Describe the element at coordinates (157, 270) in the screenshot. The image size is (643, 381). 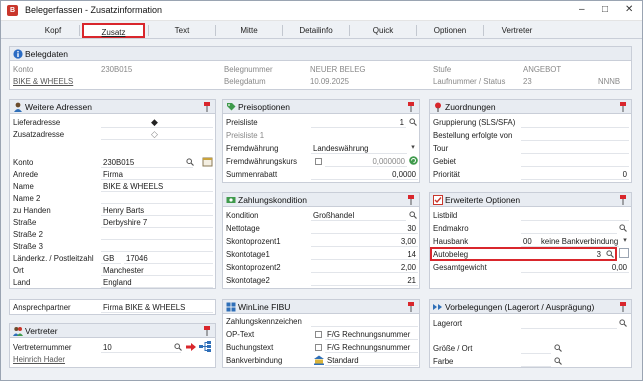
I see `ort-input: Manchester` at that location.